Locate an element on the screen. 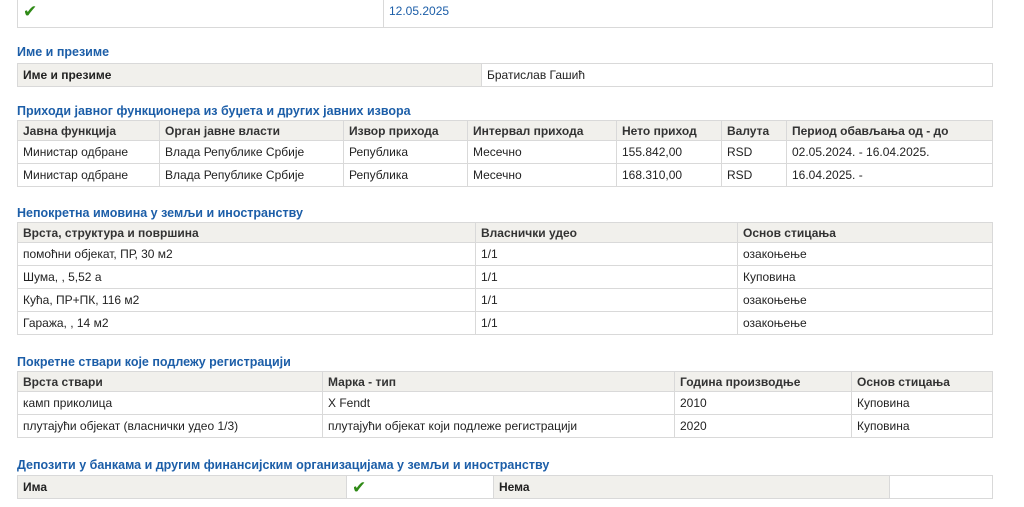 This screenshot has width=1024, height=507. table-row: Шума, , 5,52 а 1/1 Куповина is located at coordinates (505, 277).